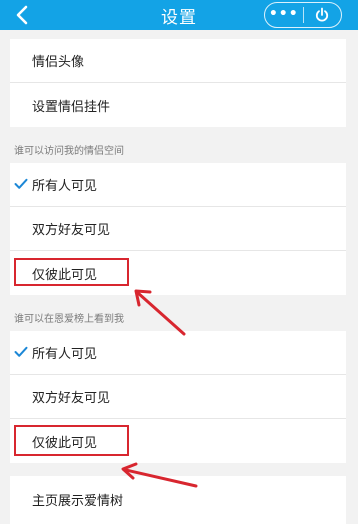  I want to click on mini-program-capsule: •••, so click(303, 15).